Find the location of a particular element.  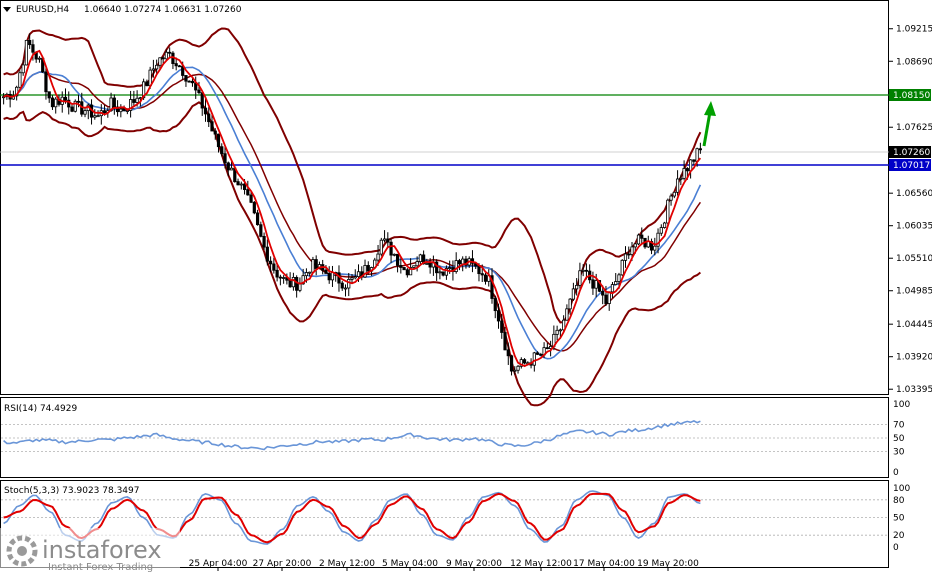

price-y-tick-label: 1.03395 is located at coordinates (914, 390).